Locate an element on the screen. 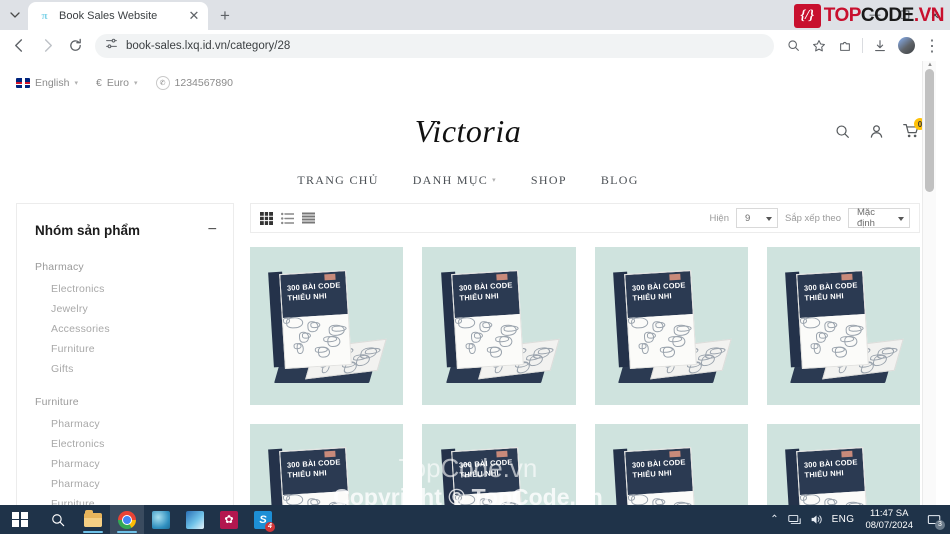 The width and height of the screenshot is (950, 534). category-parent: Furniture is located at coordinates (126, 402).